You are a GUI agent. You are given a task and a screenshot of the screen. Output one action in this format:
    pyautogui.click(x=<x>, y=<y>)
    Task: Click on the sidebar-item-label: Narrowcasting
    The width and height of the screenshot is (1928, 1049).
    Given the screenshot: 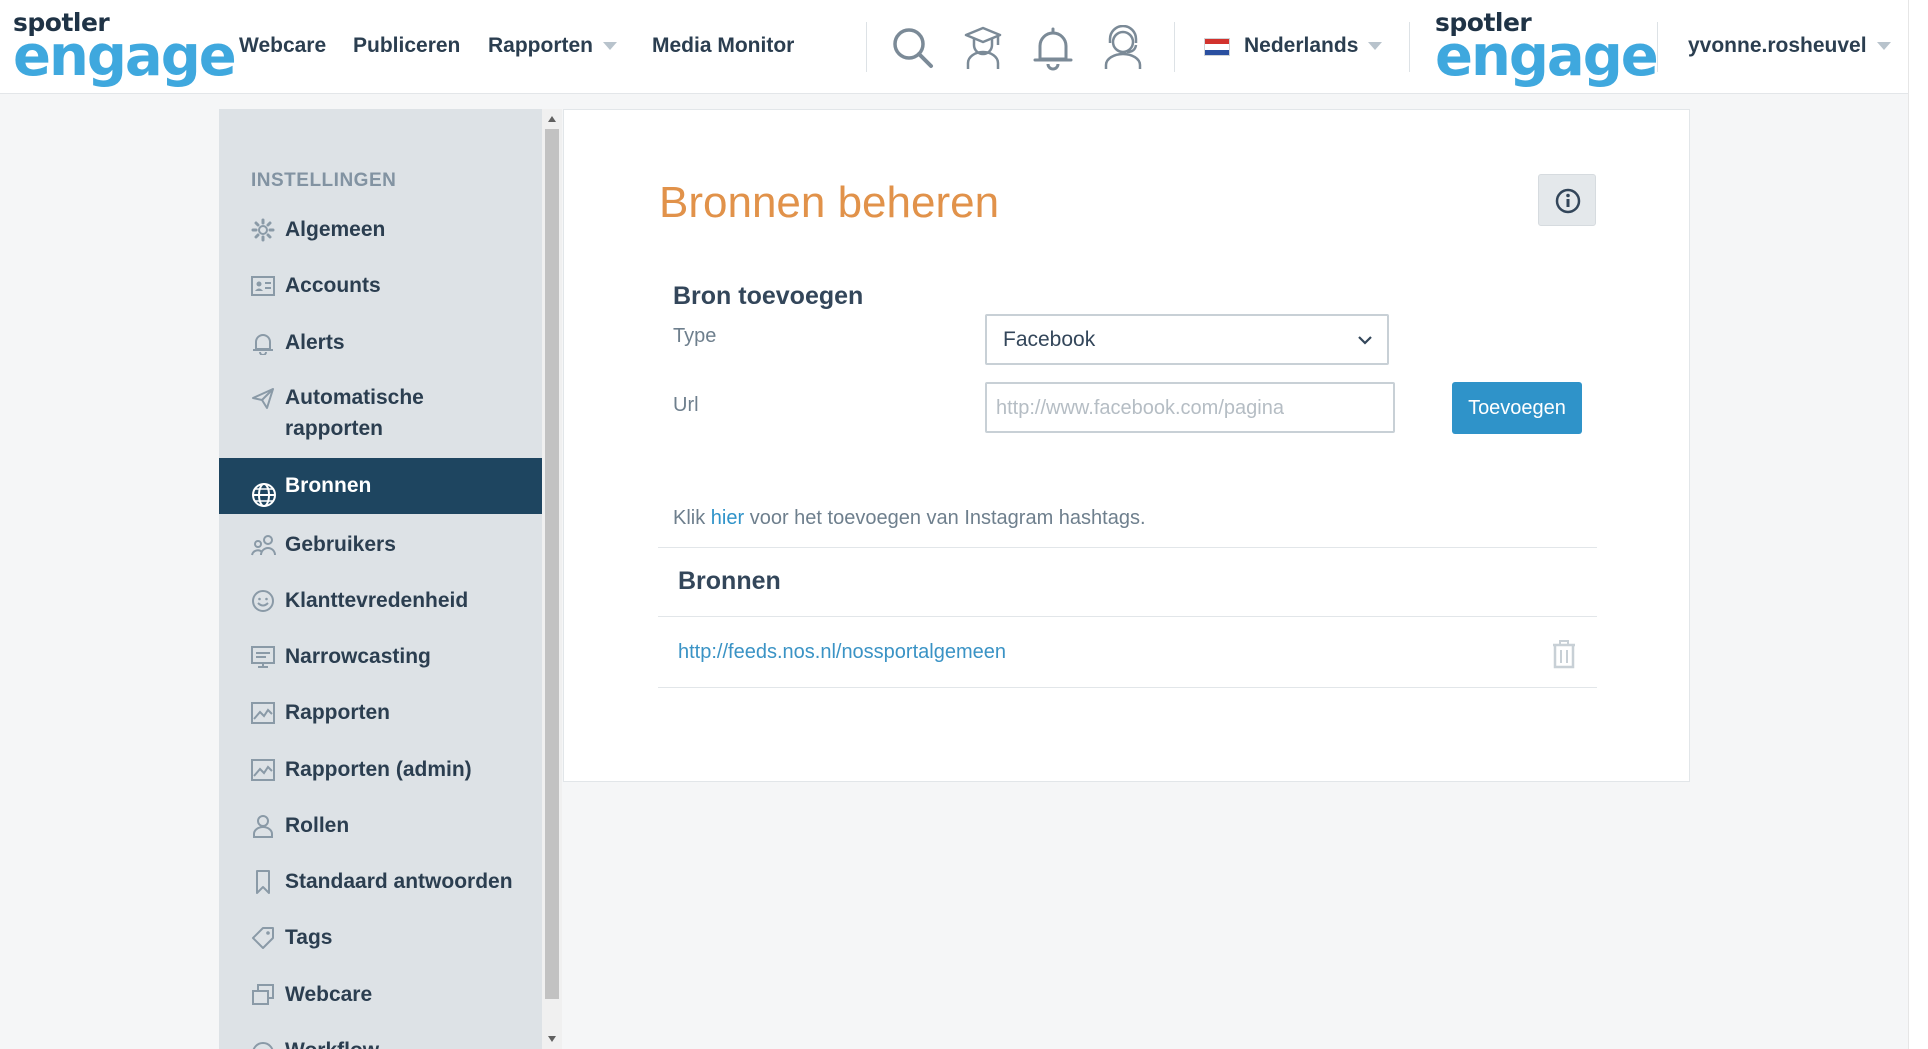 What is the action you would take?
    pyautogui.click(x=358, y=656)
    